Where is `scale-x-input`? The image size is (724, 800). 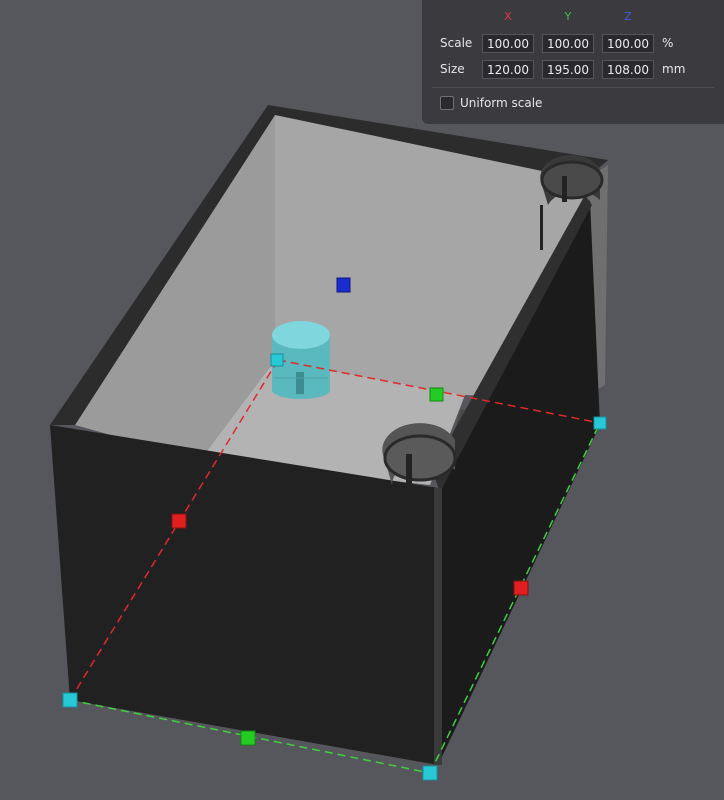
scale-x-input is located at coordinates (508, 43).